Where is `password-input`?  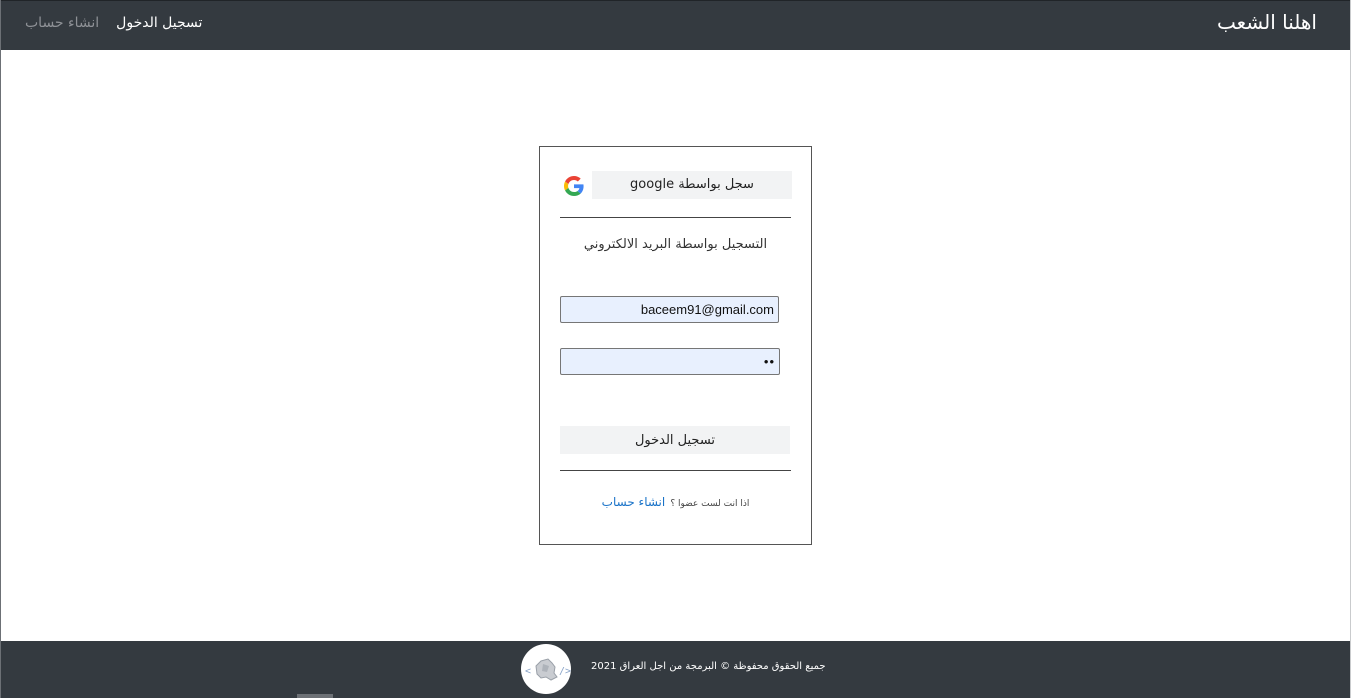
password-input is located at coordinates (670, 361).